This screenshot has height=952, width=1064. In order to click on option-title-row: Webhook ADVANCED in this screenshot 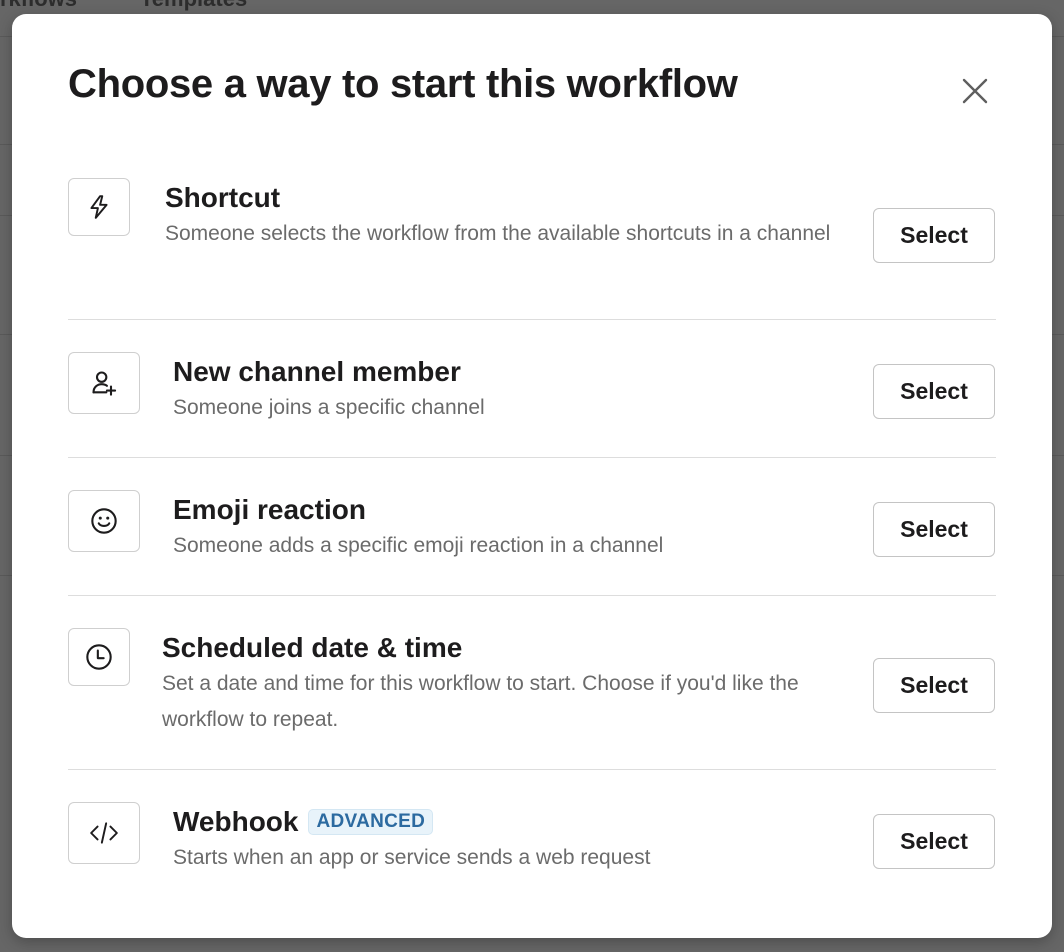, I will do `click(518, 822)`.